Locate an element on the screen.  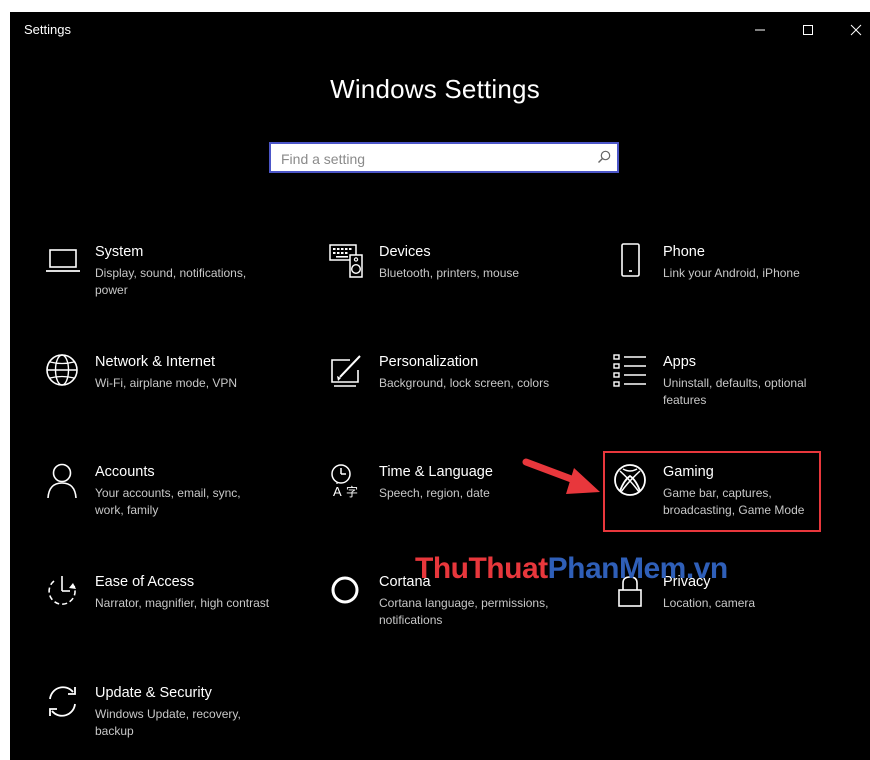
pointer-arrow-icon is located at coordinates (561, 476).